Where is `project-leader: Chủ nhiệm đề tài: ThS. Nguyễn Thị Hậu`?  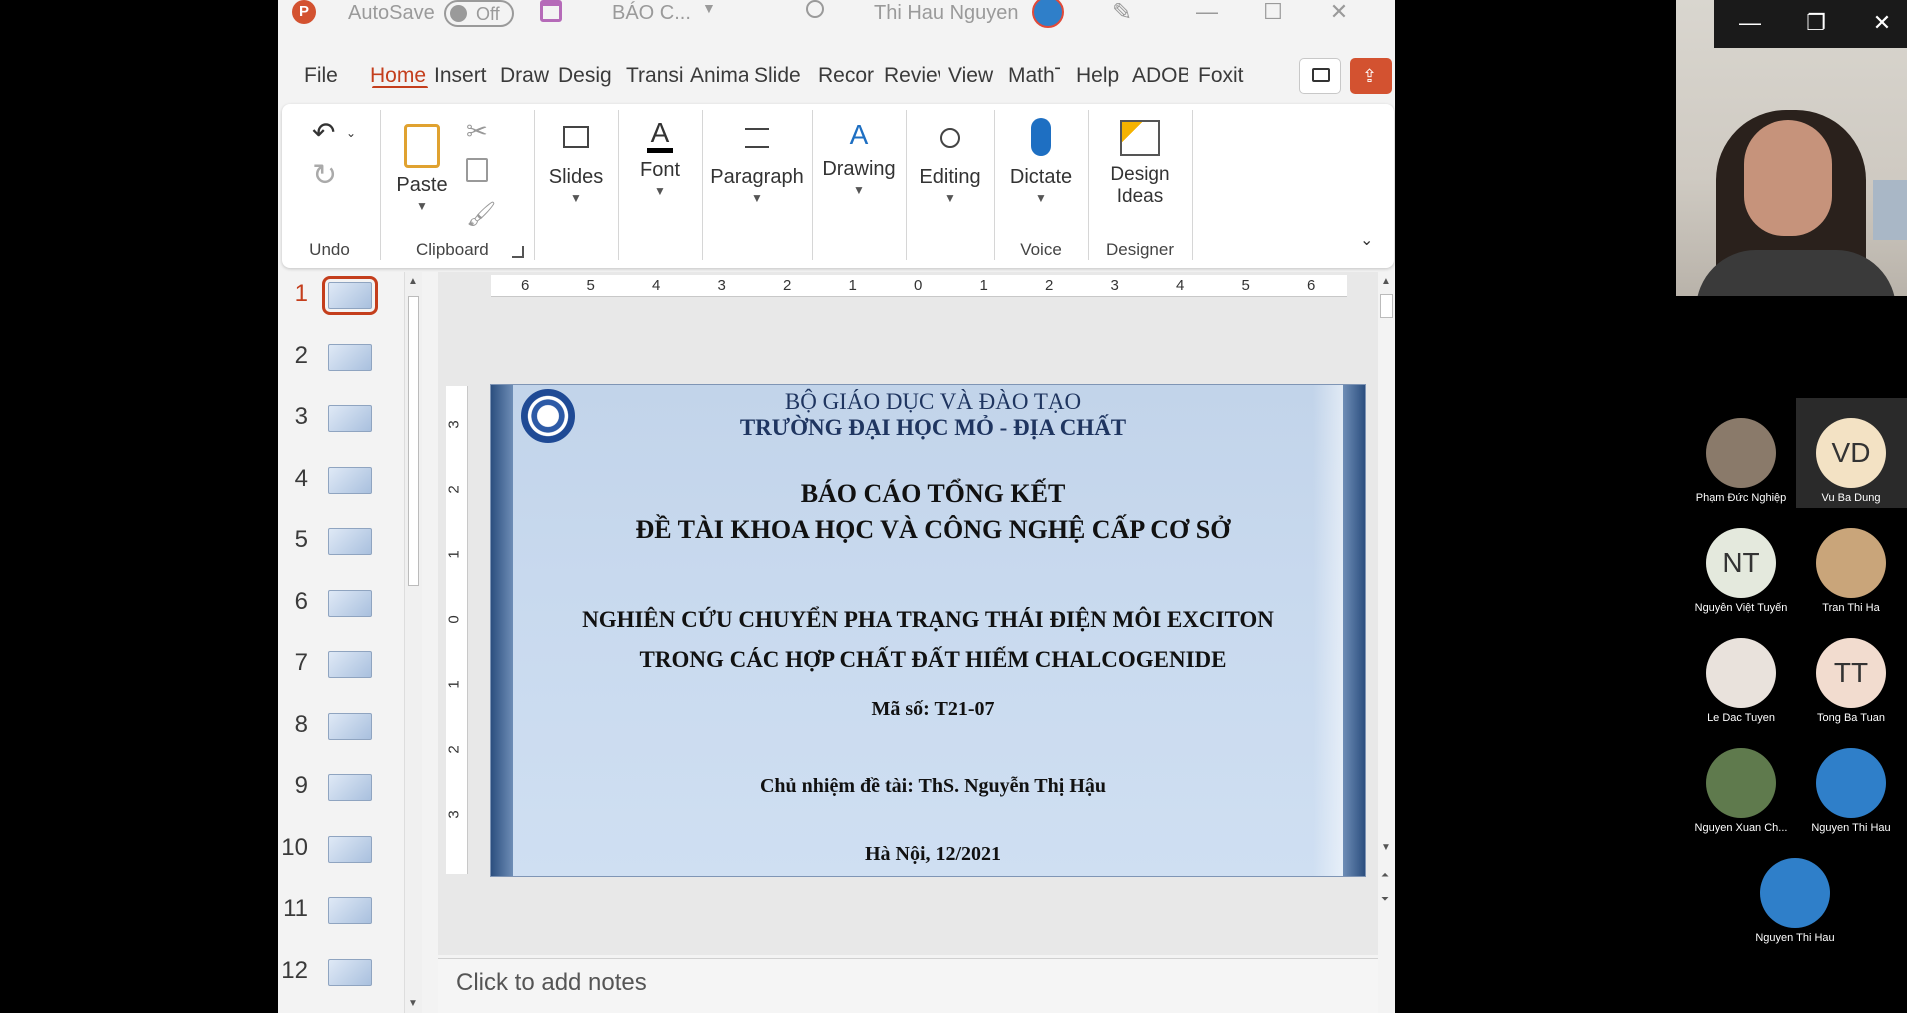
project-leader: Chủ nhiệm đề tài: ThS. Nguyễn Thị Hậu is located at coordinates (933, 786).